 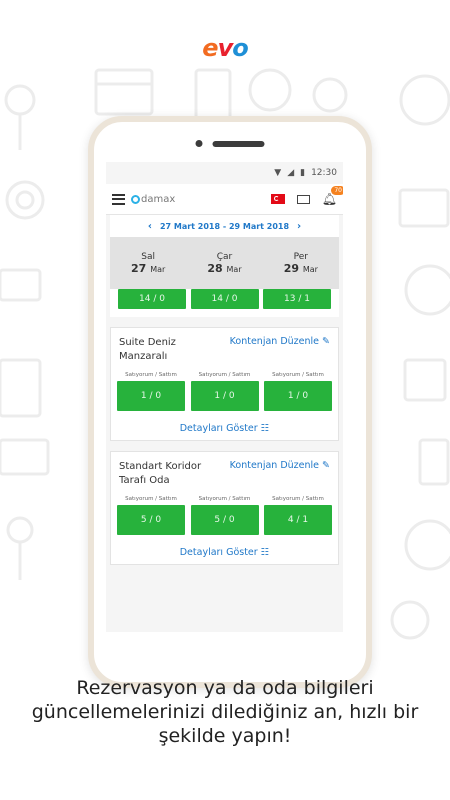 I want to click on day-column: Per 29 Mar, so click(x=300, y=263).